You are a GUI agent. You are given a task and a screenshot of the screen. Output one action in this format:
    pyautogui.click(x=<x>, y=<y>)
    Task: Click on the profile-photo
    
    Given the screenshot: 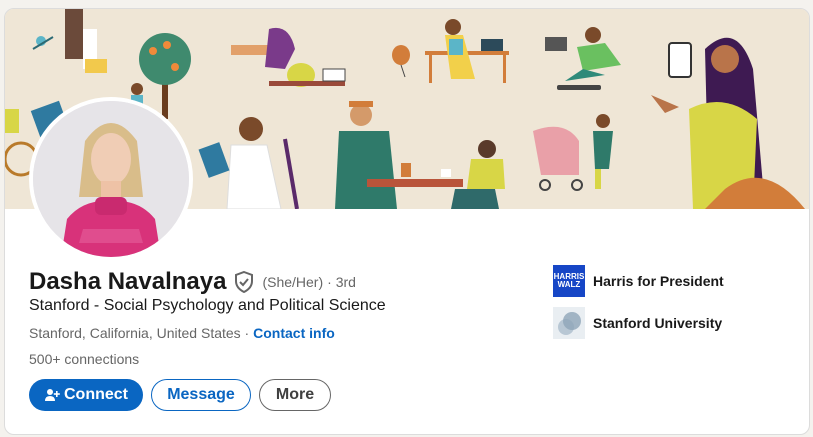 What is the action you would take?
    pyautogui.click(x=111, y=179)
    